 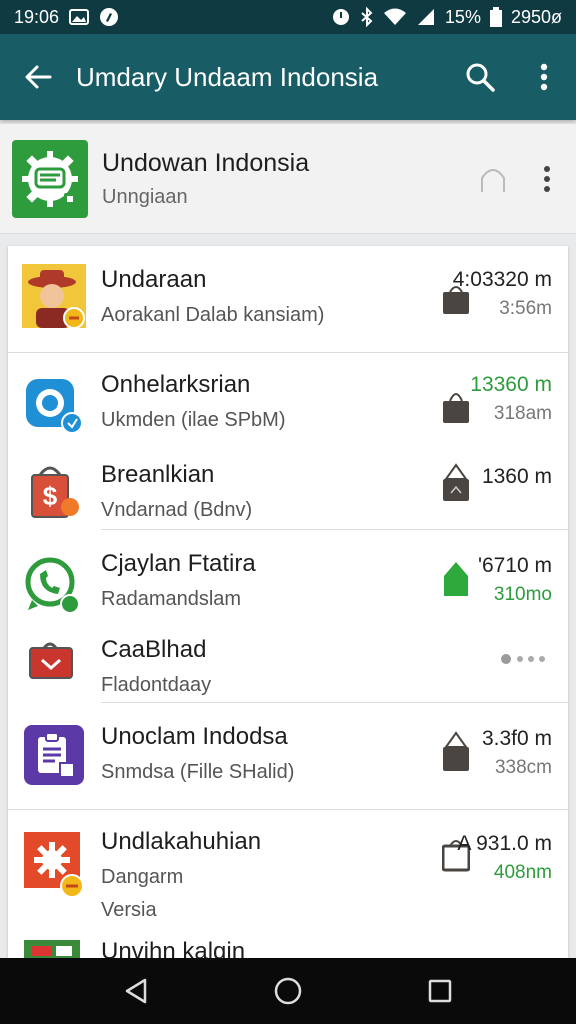 What do you see at coordinates (53, 667) in the screenshot?
I see `red-tray-icon` at bounding box center [53, 667].